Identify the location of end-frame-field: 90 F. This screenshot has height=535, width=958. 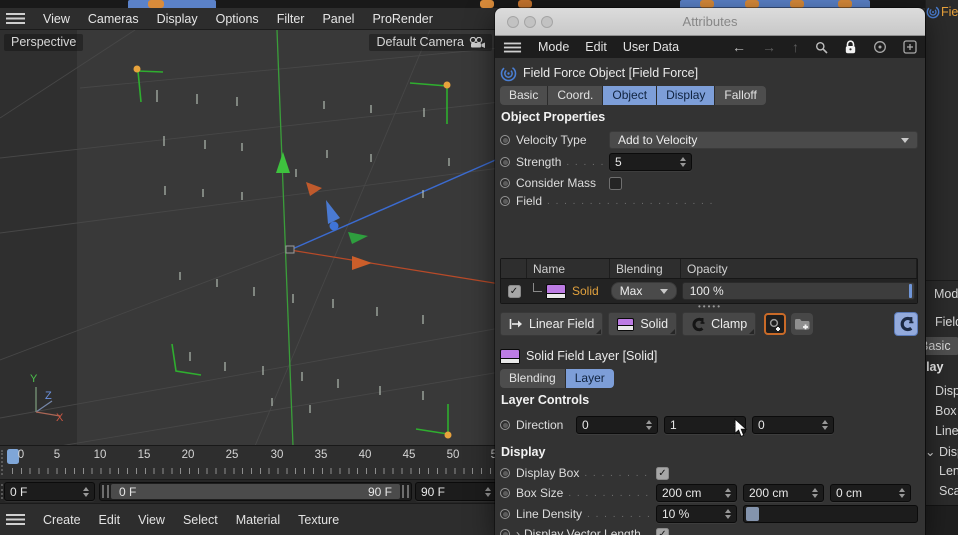
(456, 491).